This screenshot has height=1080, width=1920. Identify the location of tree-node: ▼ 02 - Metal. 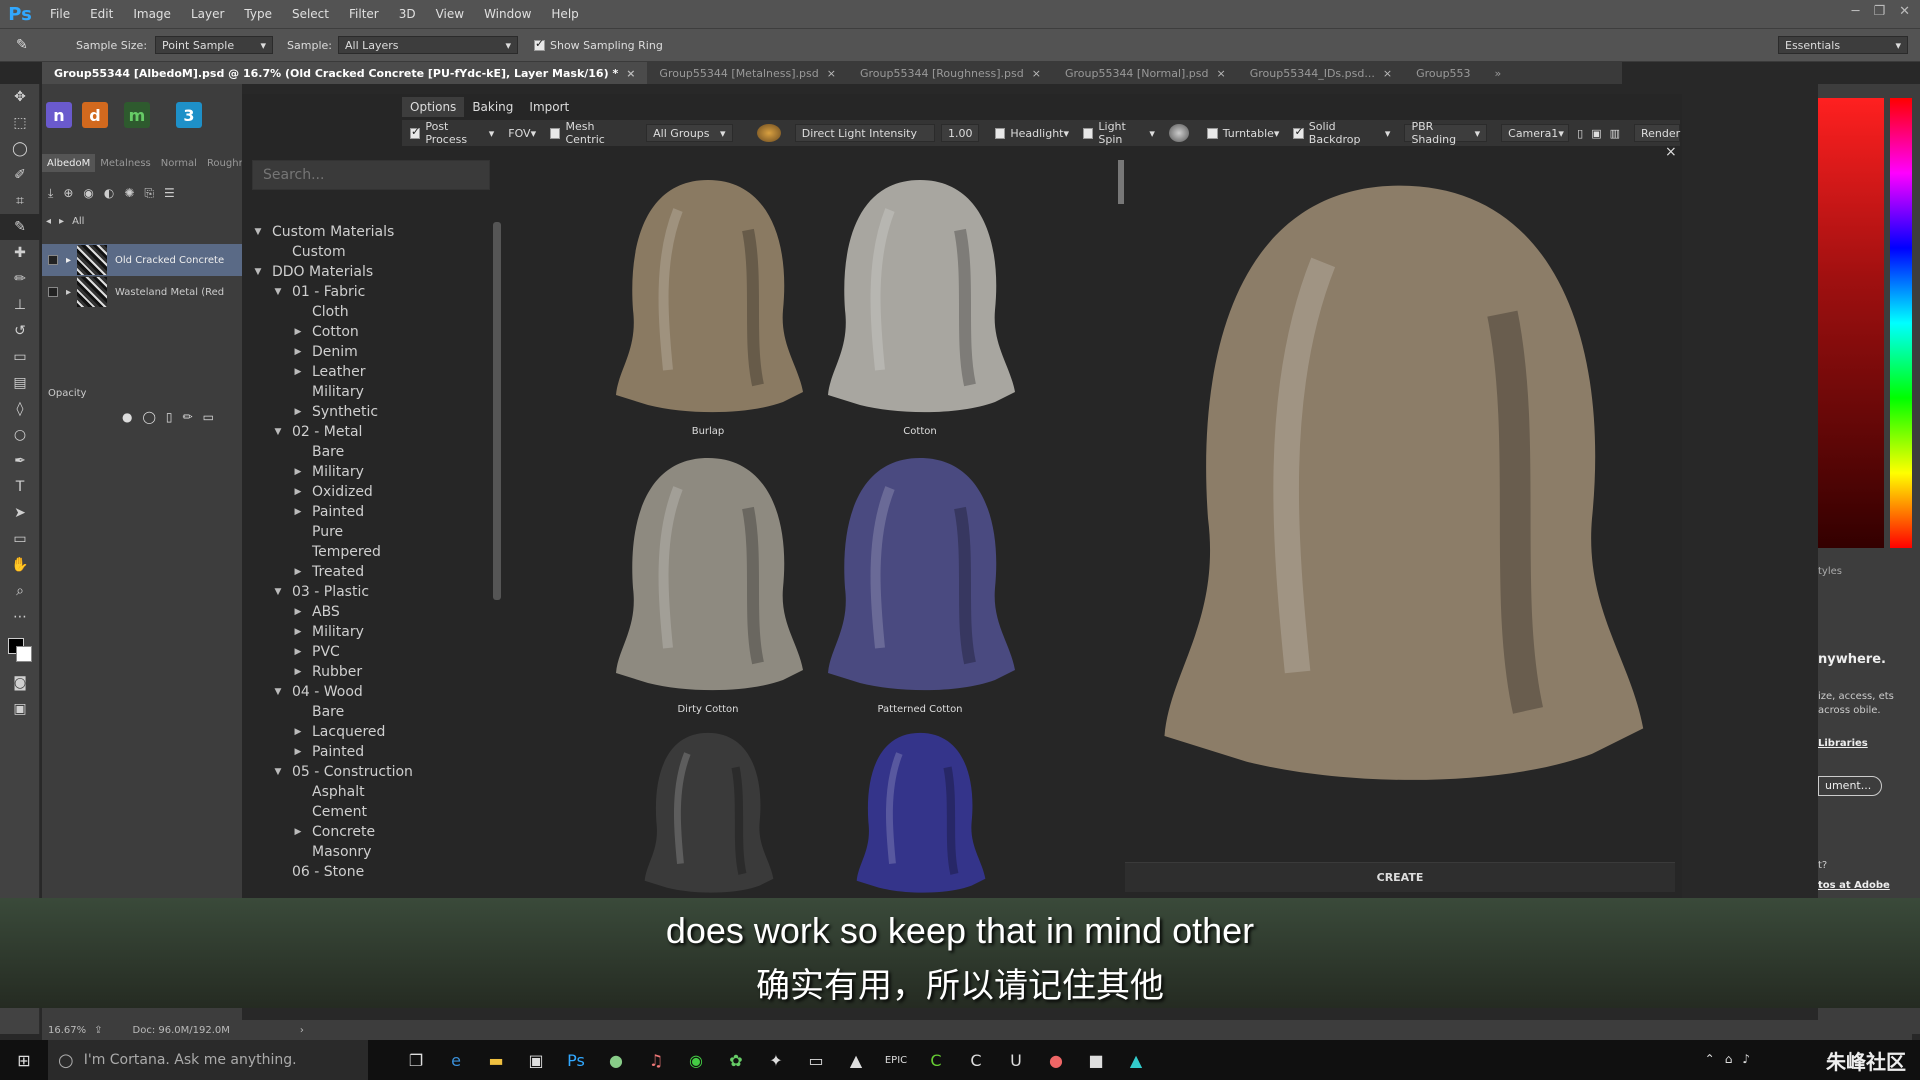
(372, 432).